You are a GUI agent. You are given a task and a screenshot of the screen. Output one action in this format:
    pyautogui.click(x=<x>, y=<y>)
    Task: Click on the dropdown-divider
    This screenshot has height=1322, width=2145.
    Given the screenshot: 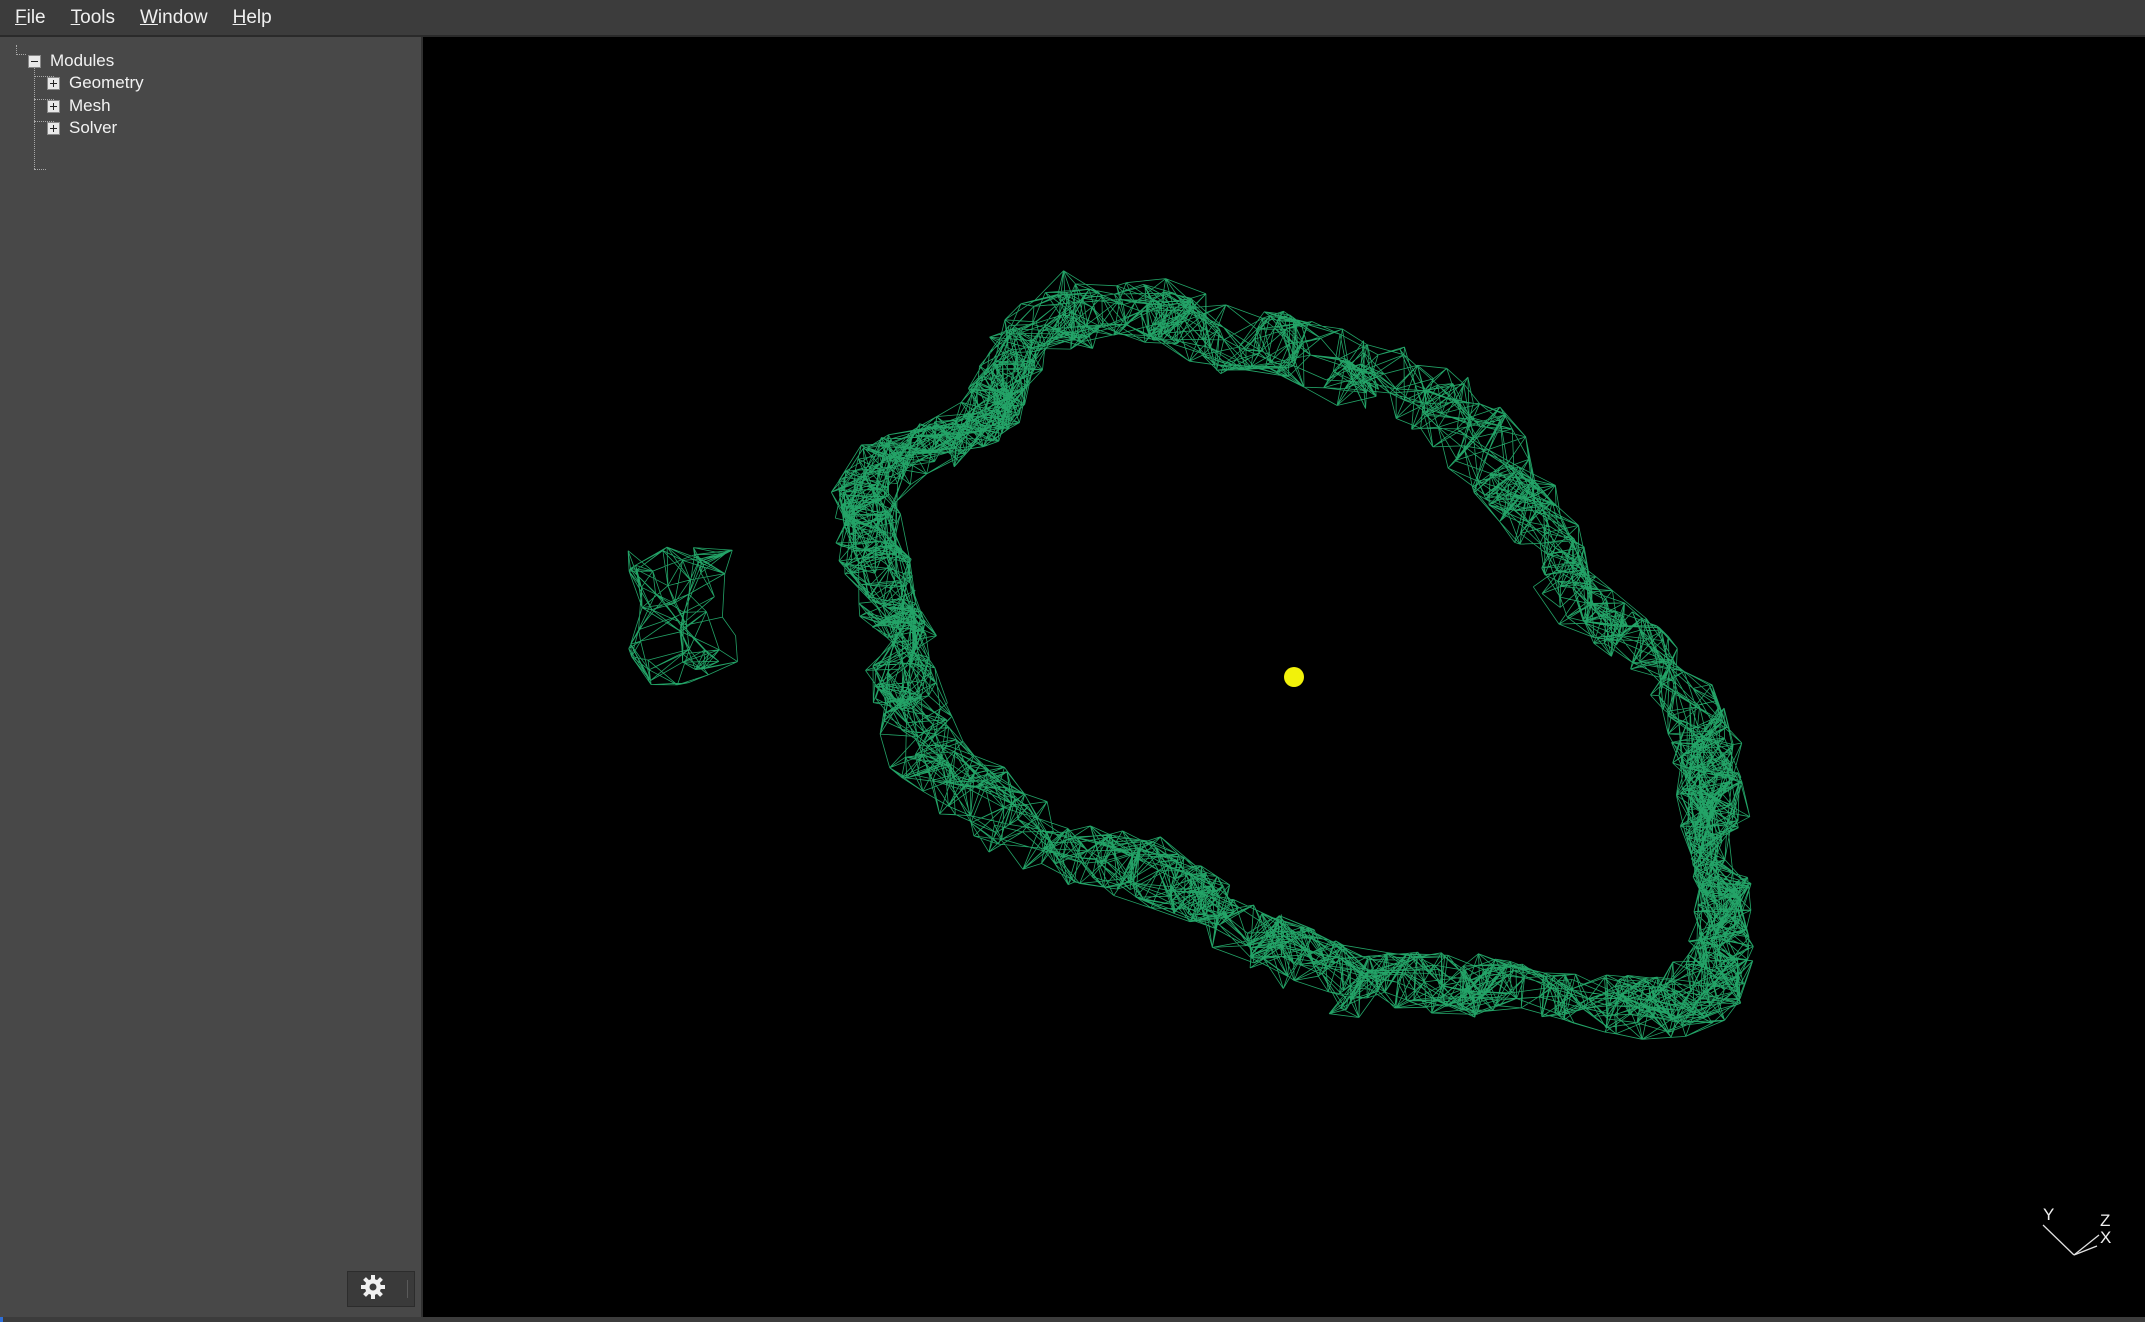 What is the action you would take?
    pyautogui.click(x=407, y=1289)
    